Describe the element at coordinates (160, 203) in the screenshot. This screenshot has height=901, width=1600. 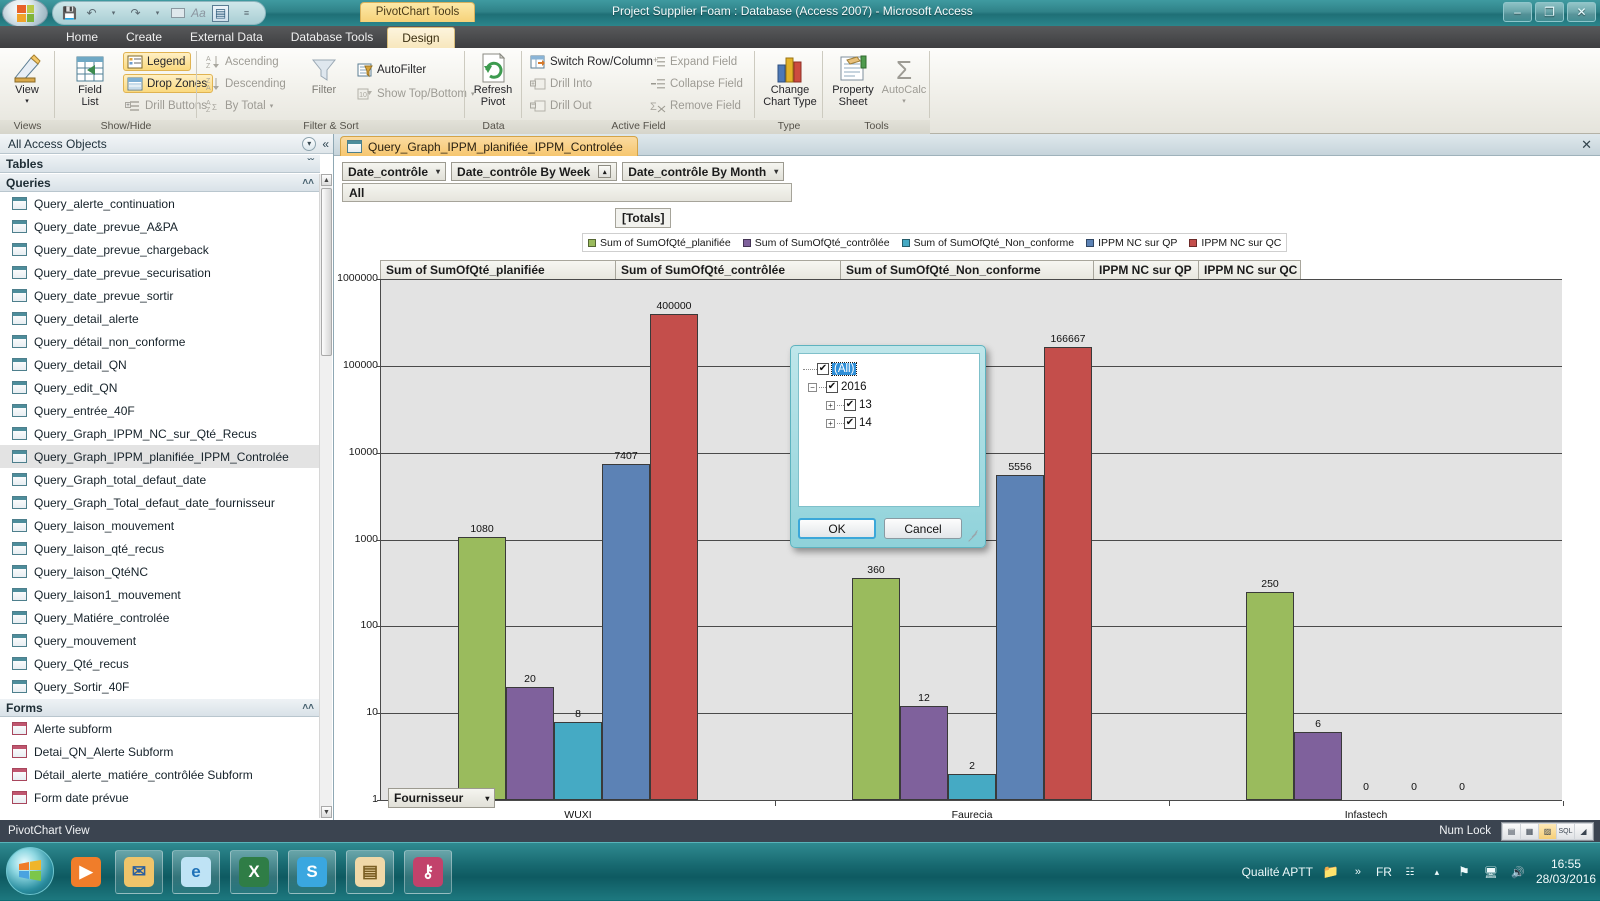
I see `nav-item: Query_alerte_continuation` at that location.